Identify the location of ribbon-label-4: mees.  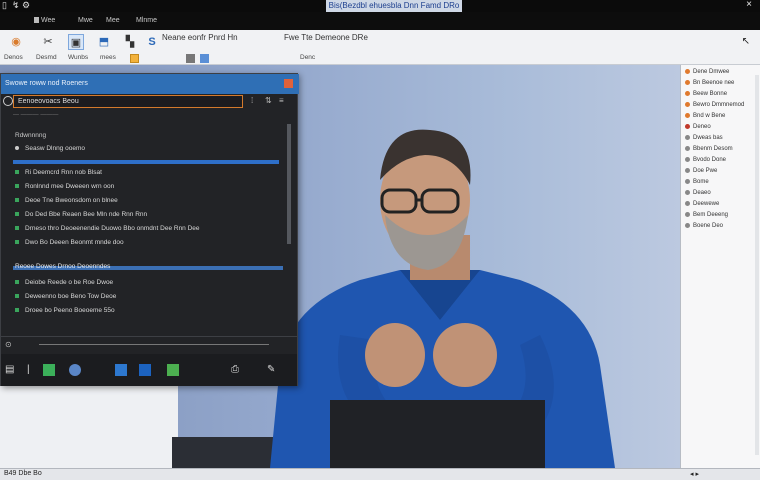
(108, 57).